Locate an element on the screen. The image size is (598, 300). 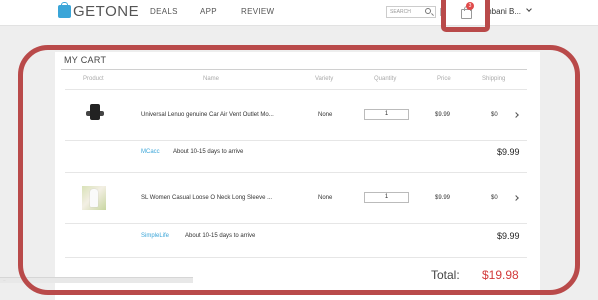
logo-text: GETONE is located at coordinates (106, 11).